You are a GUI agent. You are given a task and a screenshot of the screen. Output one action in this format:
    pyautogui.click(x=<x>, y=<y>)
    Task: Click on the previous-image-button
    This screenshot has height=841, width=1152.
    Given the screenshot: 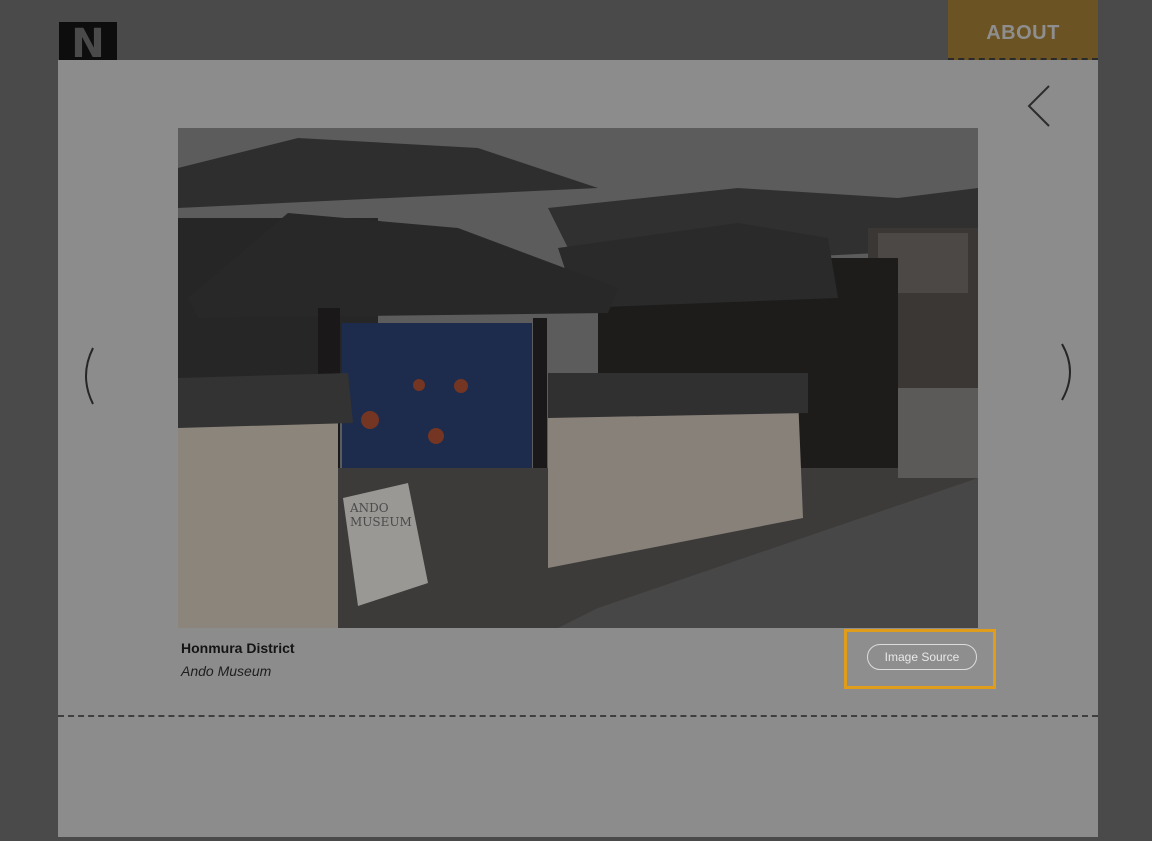 What is the action you would take?
    pyautogui.click(x=87, y=376)
    